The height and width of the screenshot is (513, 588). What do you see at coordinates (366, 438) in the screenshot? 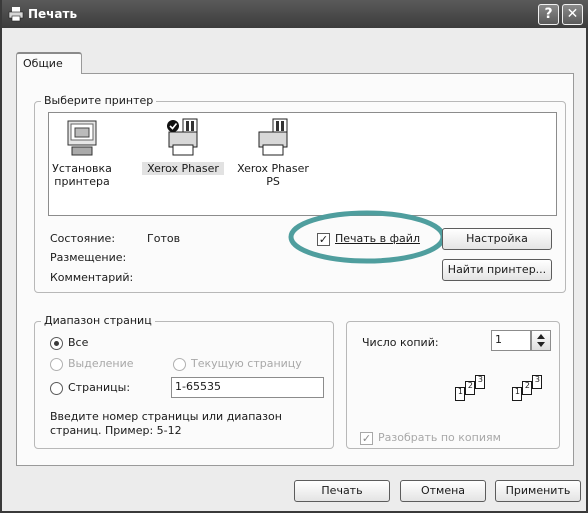
I see `collate-checkbox: ✓` at bounding box center [366, 438].